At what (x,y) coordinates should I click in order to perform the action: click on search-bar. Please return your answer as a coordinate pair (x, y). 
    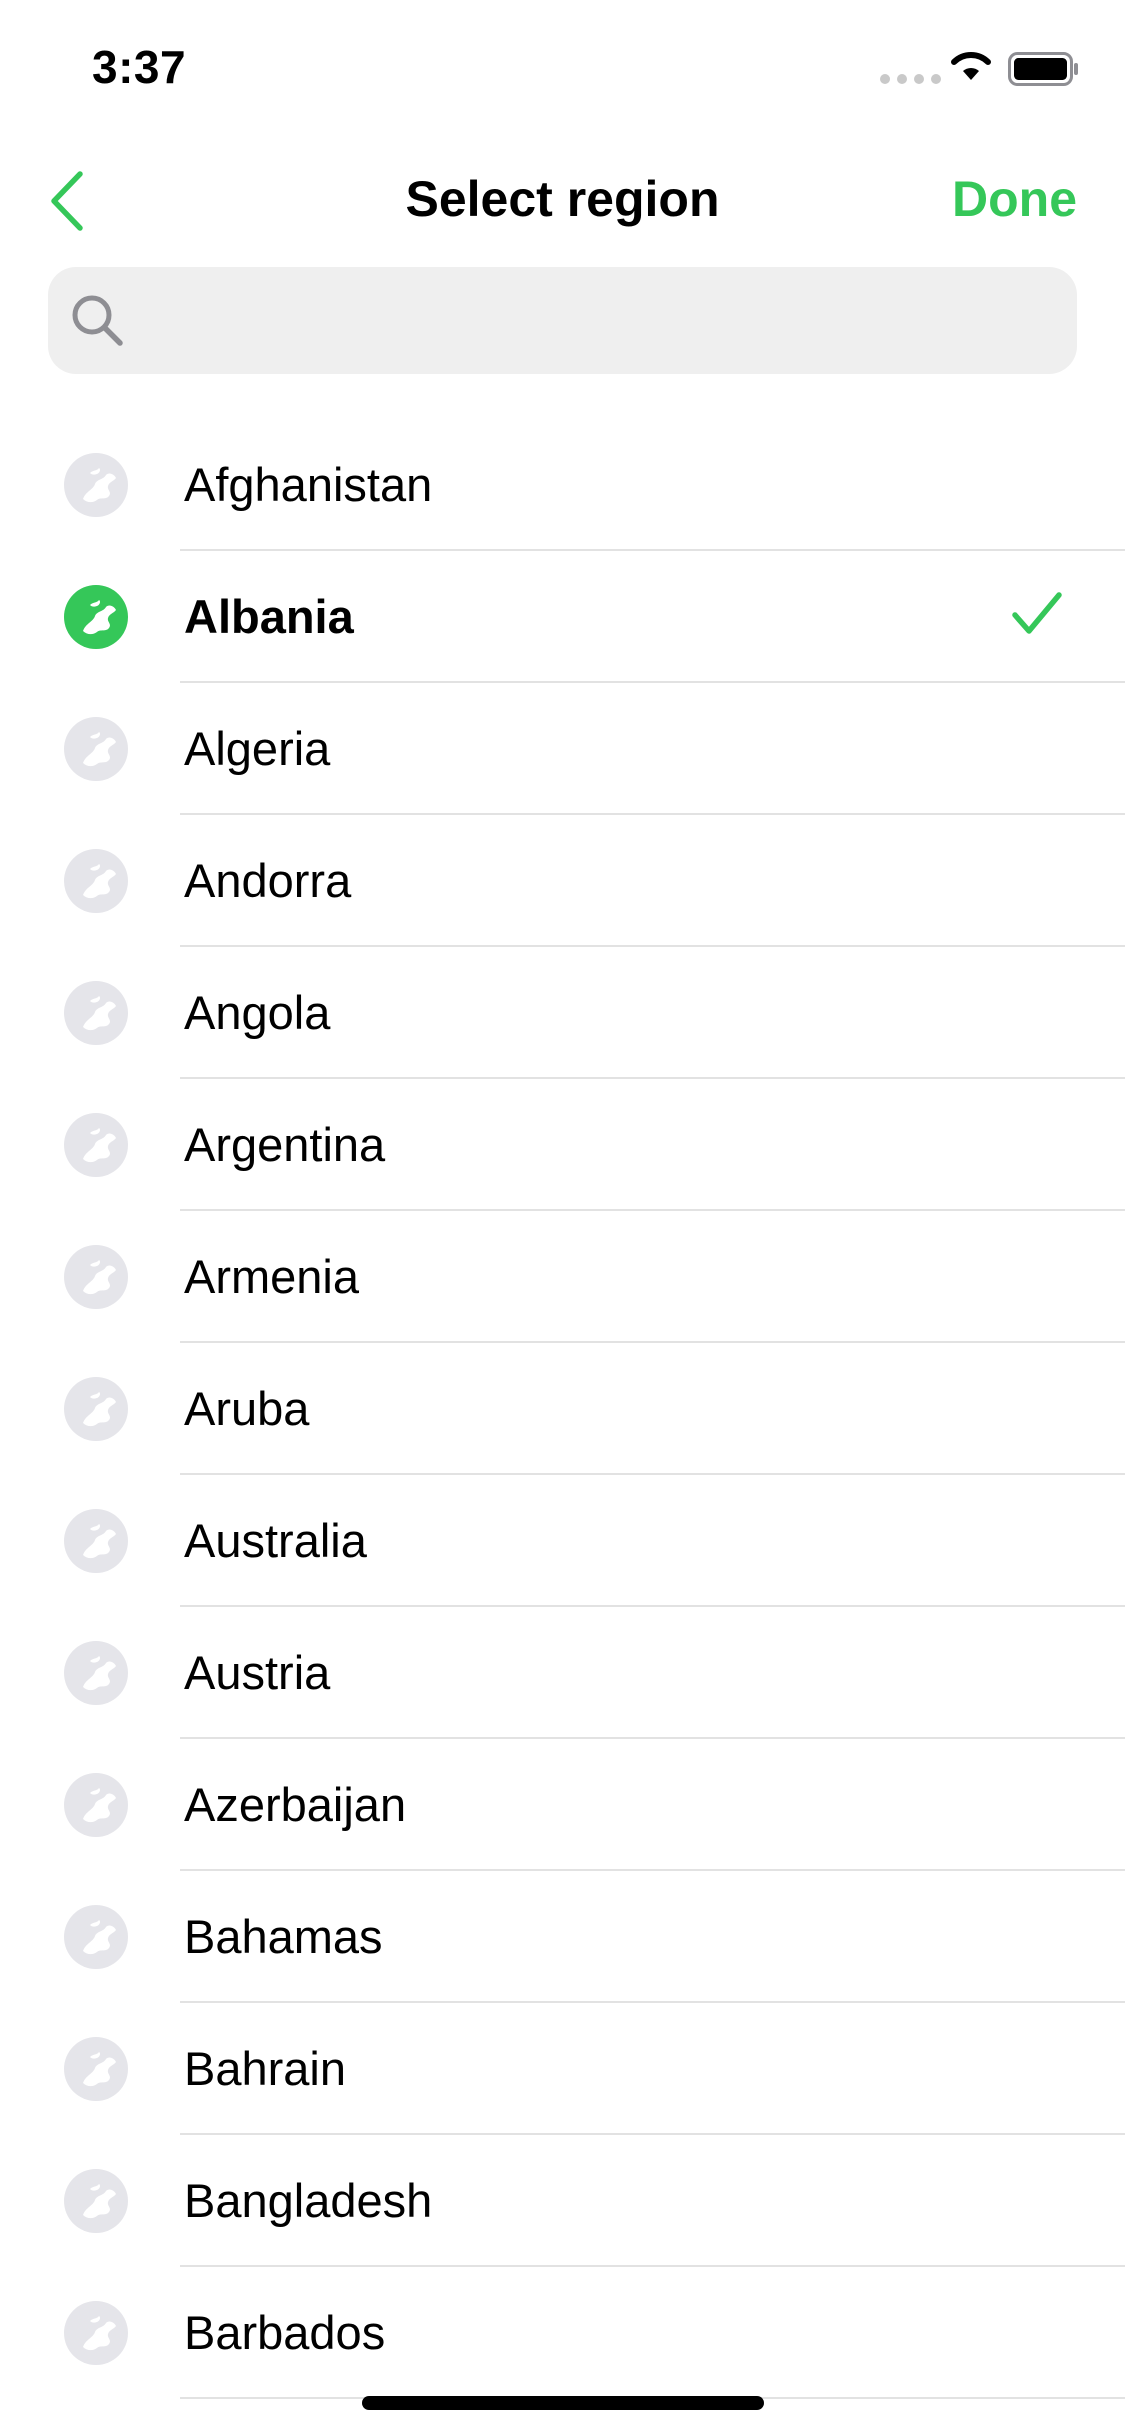
    Looking at the image, I should click on (562, 321).